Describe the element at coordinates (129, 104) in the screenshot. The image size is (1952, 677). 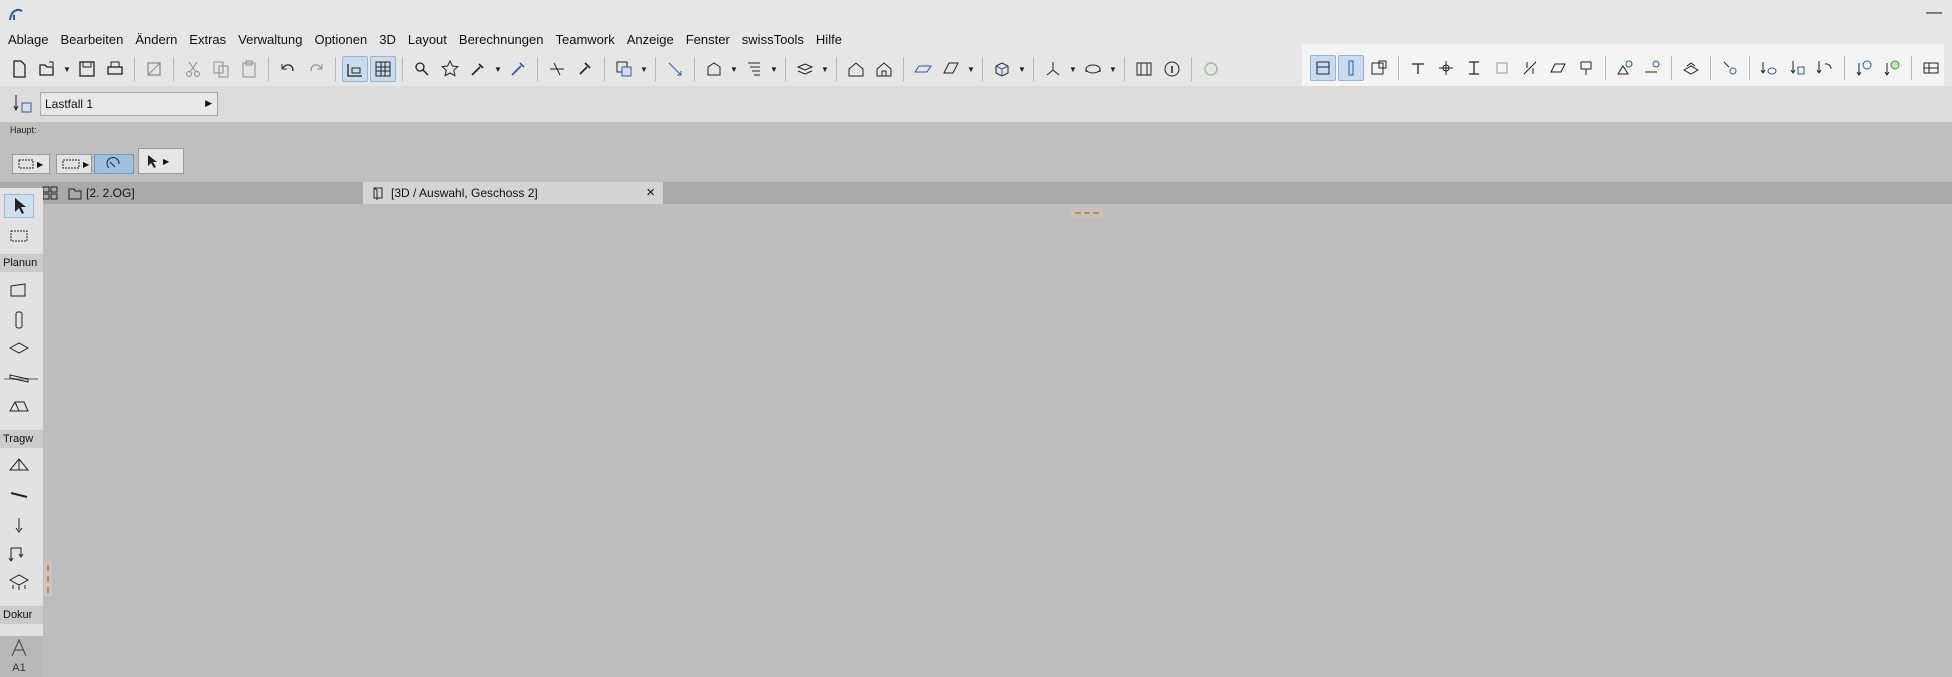
I see `load-case-dropdown: Lastfall 1 ▶` at that location.